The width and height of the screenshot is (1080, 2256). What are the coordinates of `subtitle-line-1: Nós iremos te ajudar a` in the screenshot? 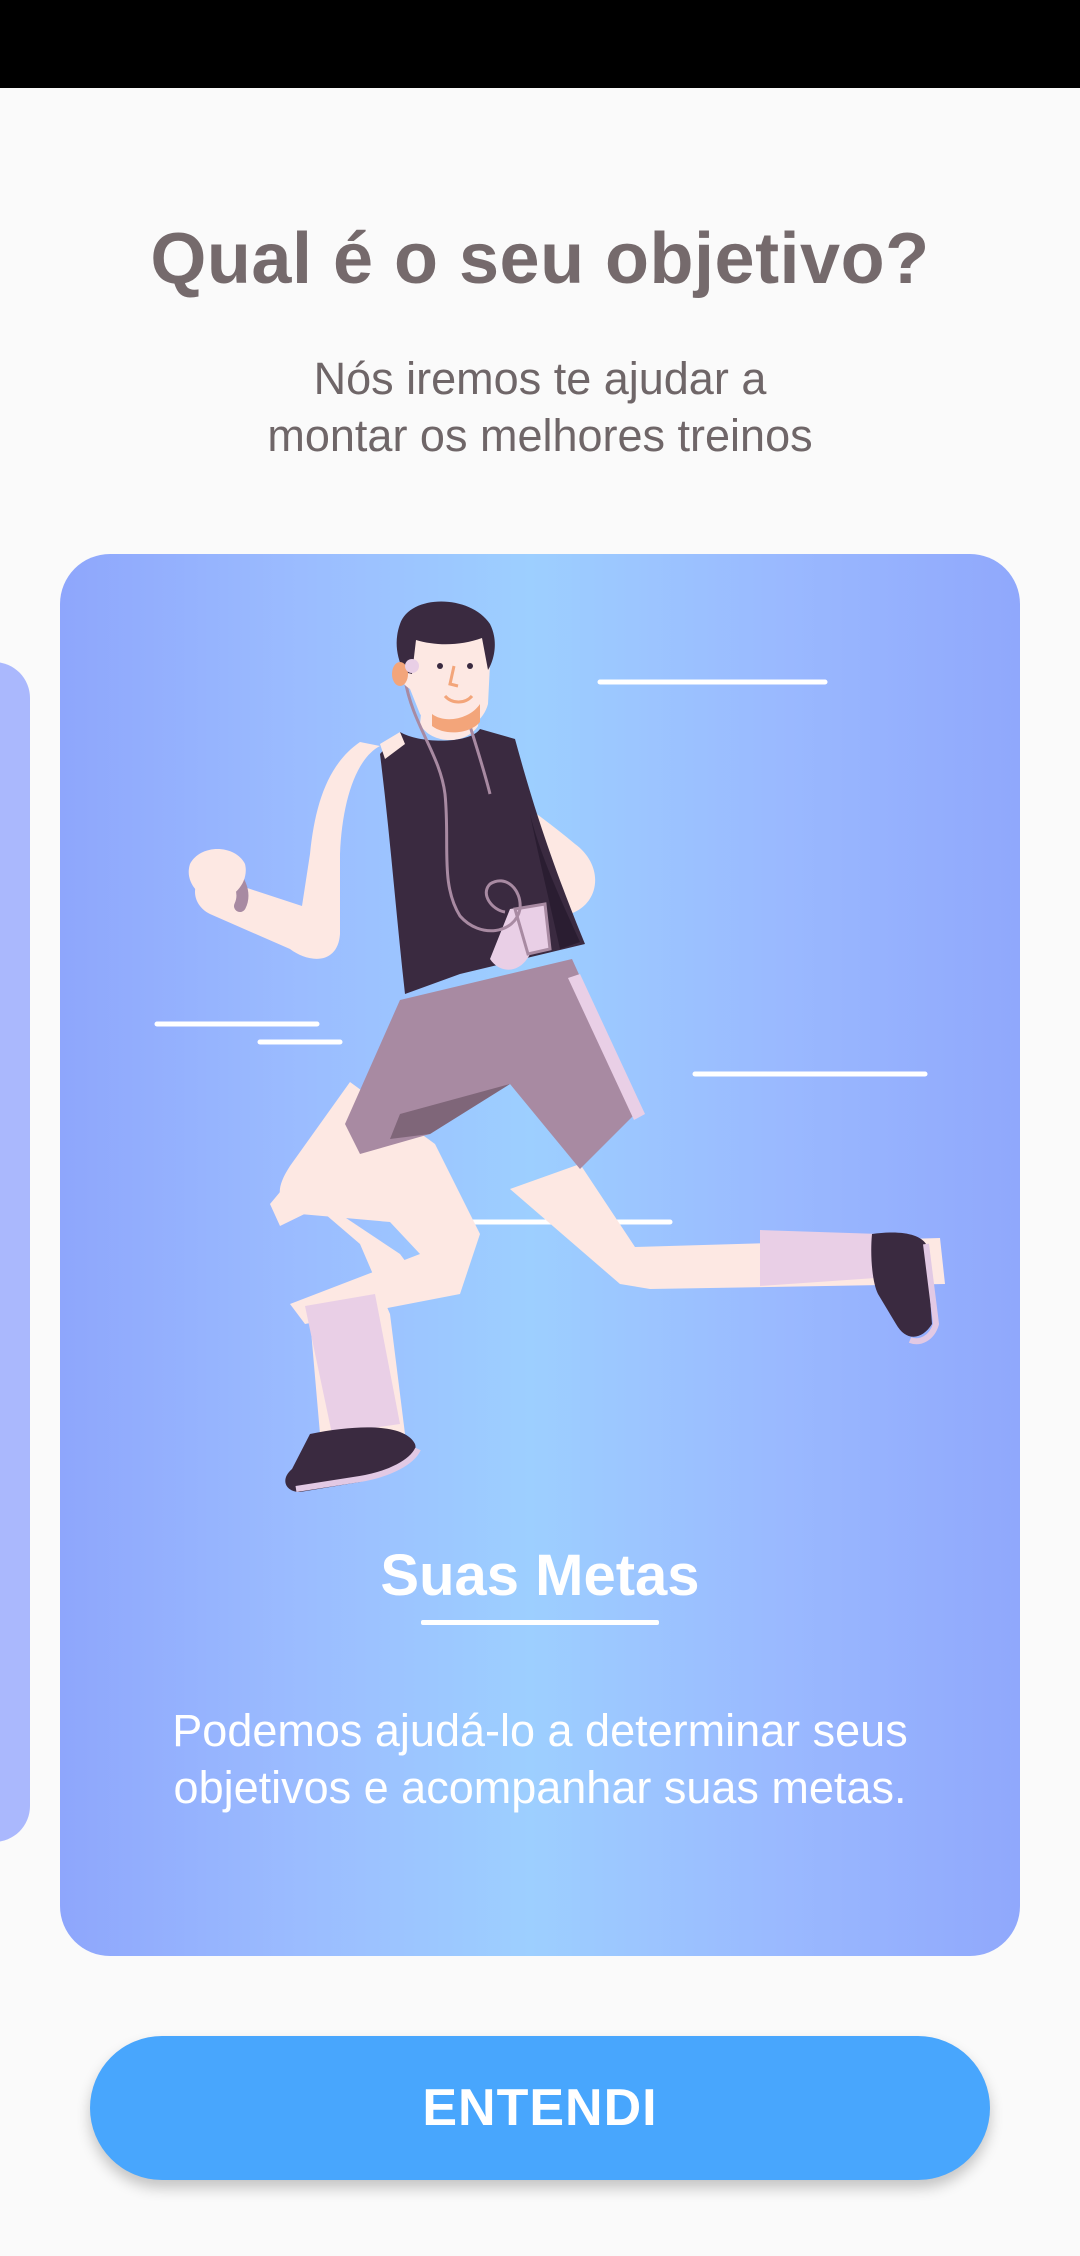 It's located at (540, 378).